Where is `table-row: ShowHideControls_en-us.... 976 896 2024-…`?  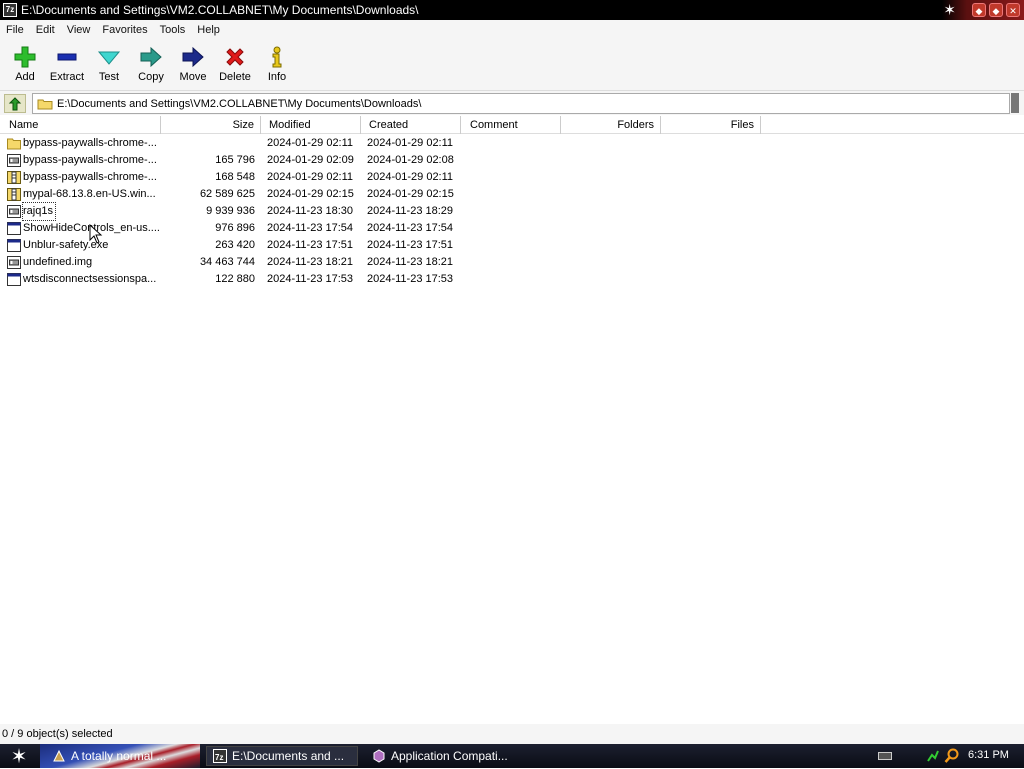
table-row: ShowHideControls_en-us.... 976 896 2024-… is located at coordinates (512, 228).